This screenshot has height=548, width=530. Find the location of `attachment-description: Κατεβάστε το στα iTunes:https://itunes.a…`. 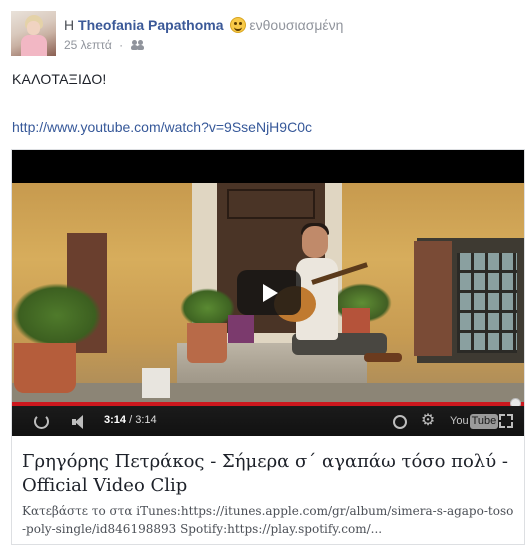

attachment-description: Κατεβάστε το στα iTunes:https://itunes.a… is located at coordinates (268, 520).